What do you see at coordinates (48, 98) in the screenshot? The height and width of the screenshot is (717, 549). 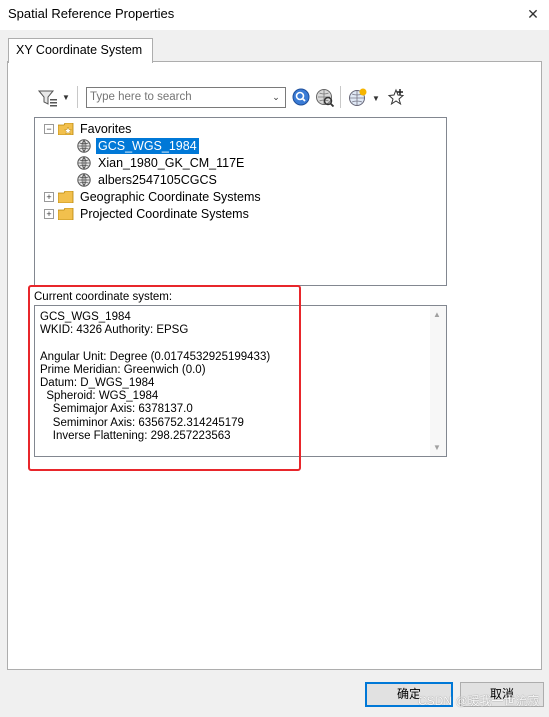 I see `filter-icon` at bounding box center [48, 98].